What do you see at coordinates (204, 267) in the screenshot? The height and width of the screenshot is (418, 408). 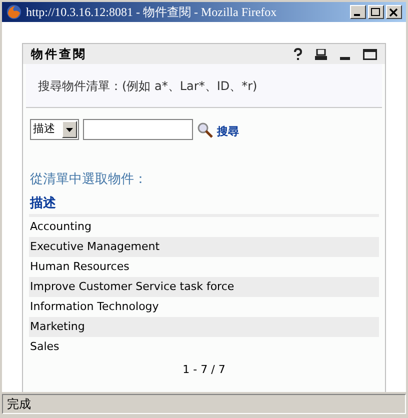 I see `list-item: Human Resources` at bounding box center [204, 267].